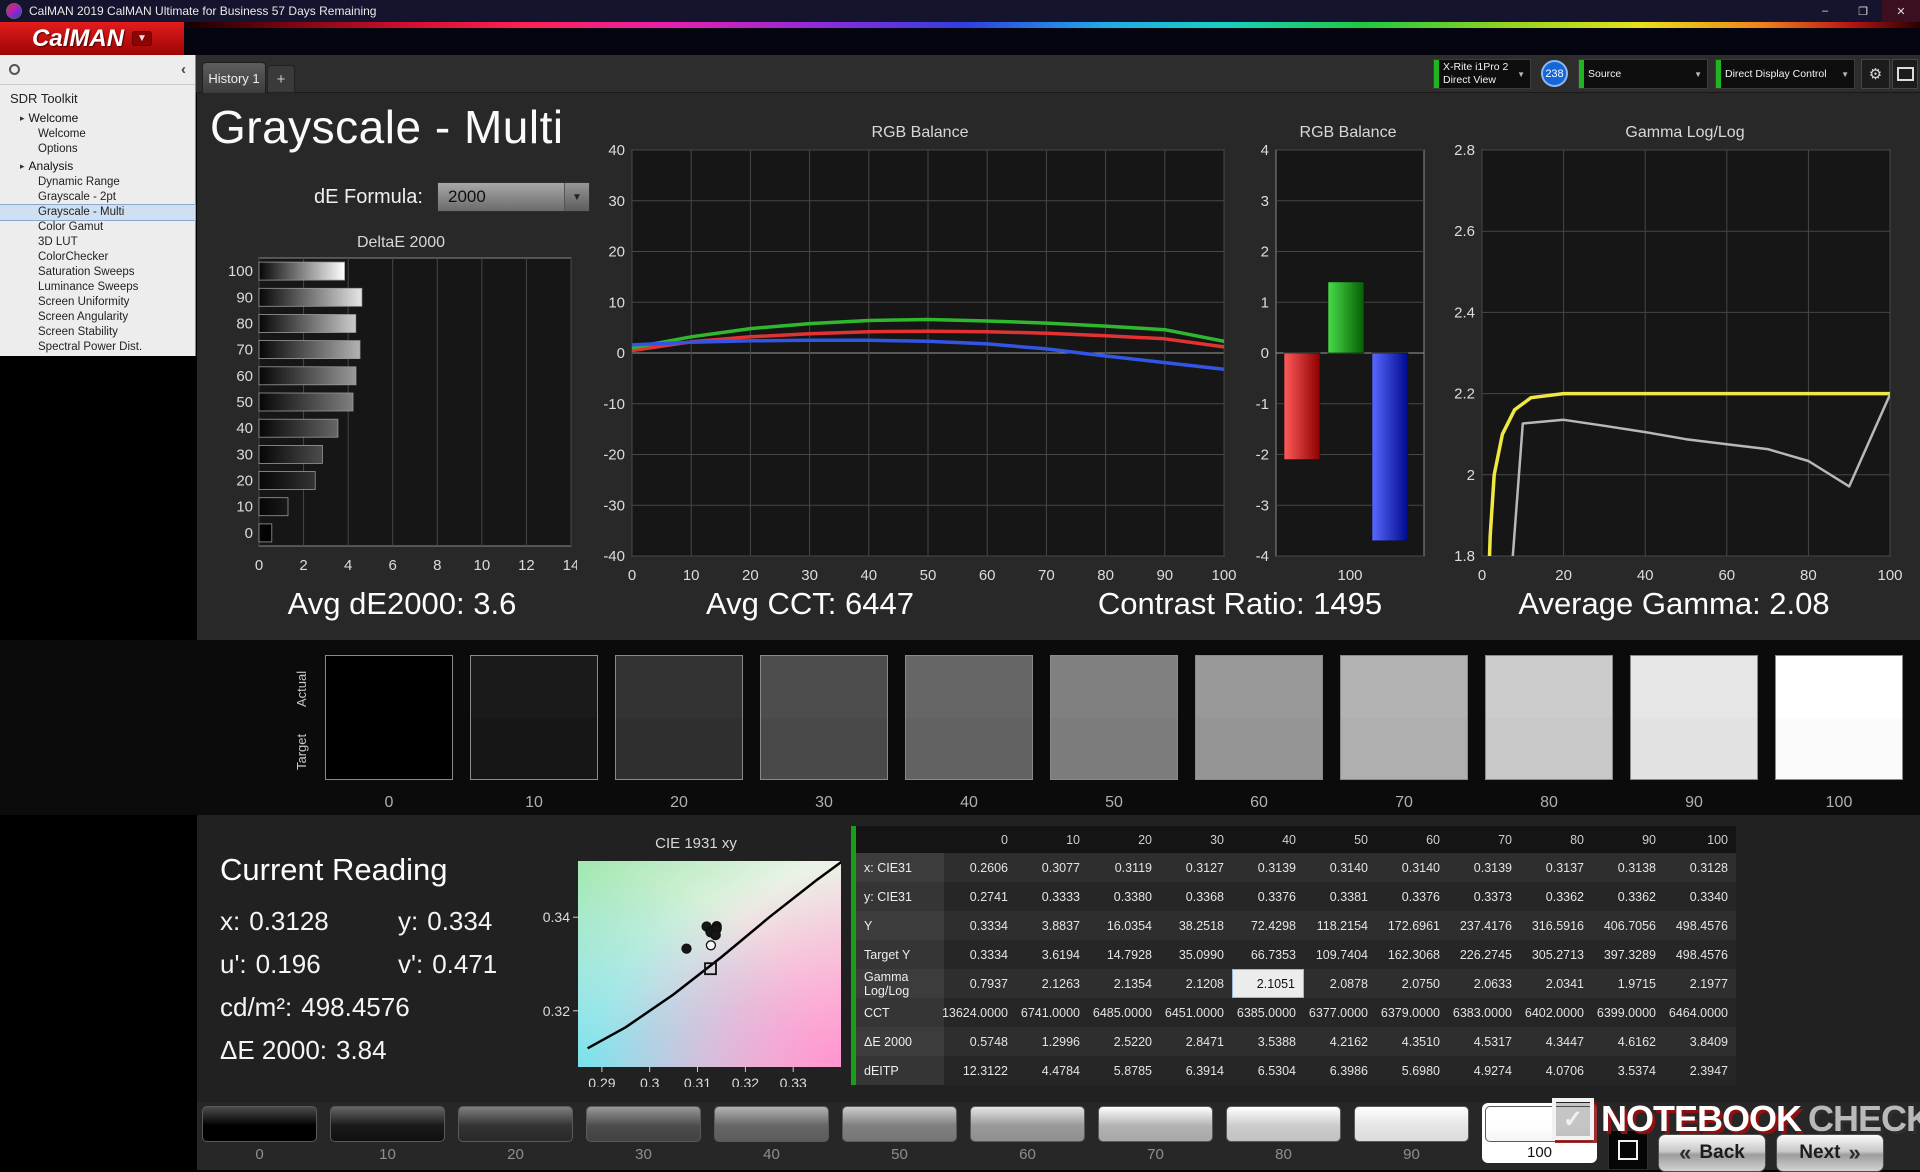 Image resolution: width=1920 pixels, height=1172 pixels. What do you see at coordinates (1628, 839) in the screenshot?
I see `table-col-header-90: 90` at bounding box center [1628, 839].